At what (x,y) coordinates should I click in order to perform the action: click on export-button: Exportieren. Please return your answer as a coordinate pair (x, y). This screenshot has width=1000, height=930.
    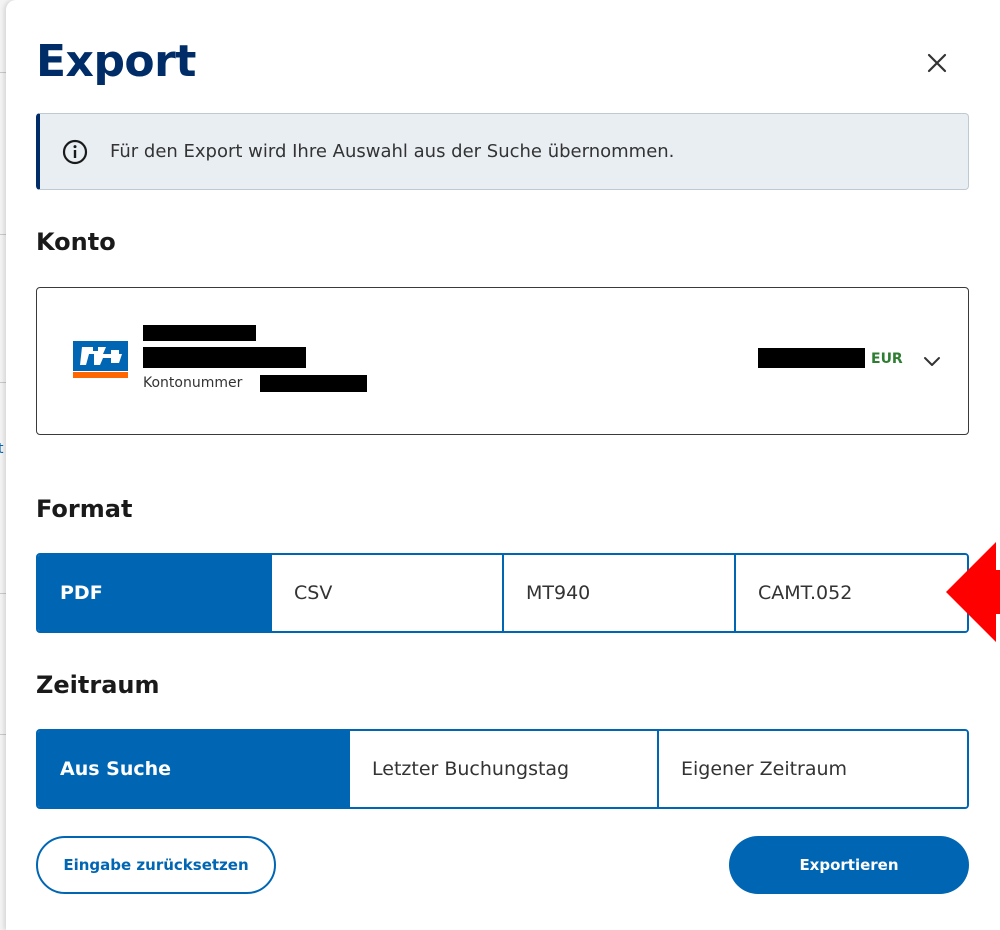
    Looking at the image, I should click on (849, 865).